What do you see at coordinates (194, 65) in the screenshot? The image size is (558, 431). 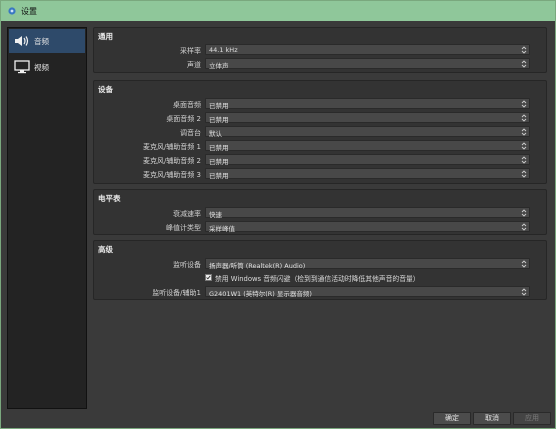 I see `channels-label: 声道` at bounding box center [194, 65].